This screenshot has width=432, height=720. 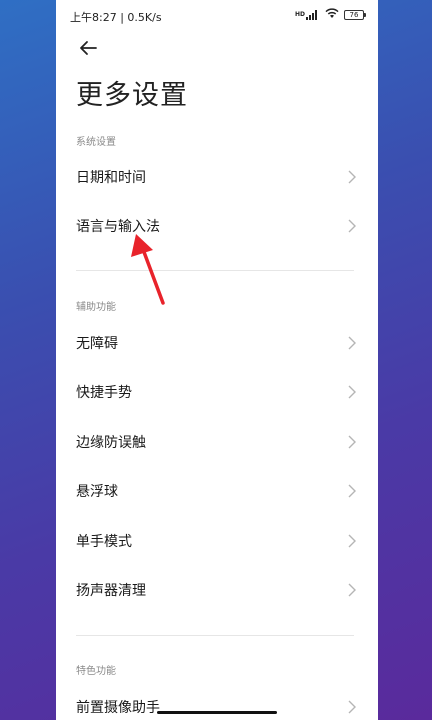 What do you see at coordinates (97, 492) in the screenshot?
I see `row-label: 悬浮球` at bounding box center [97, 492].